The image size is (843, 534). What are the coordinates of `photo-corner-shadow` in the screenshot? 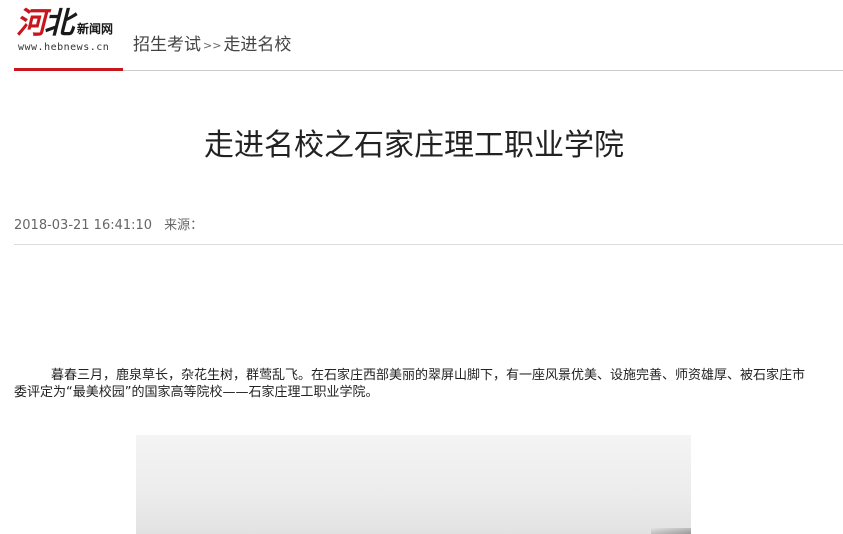 It's located at (671, 531).